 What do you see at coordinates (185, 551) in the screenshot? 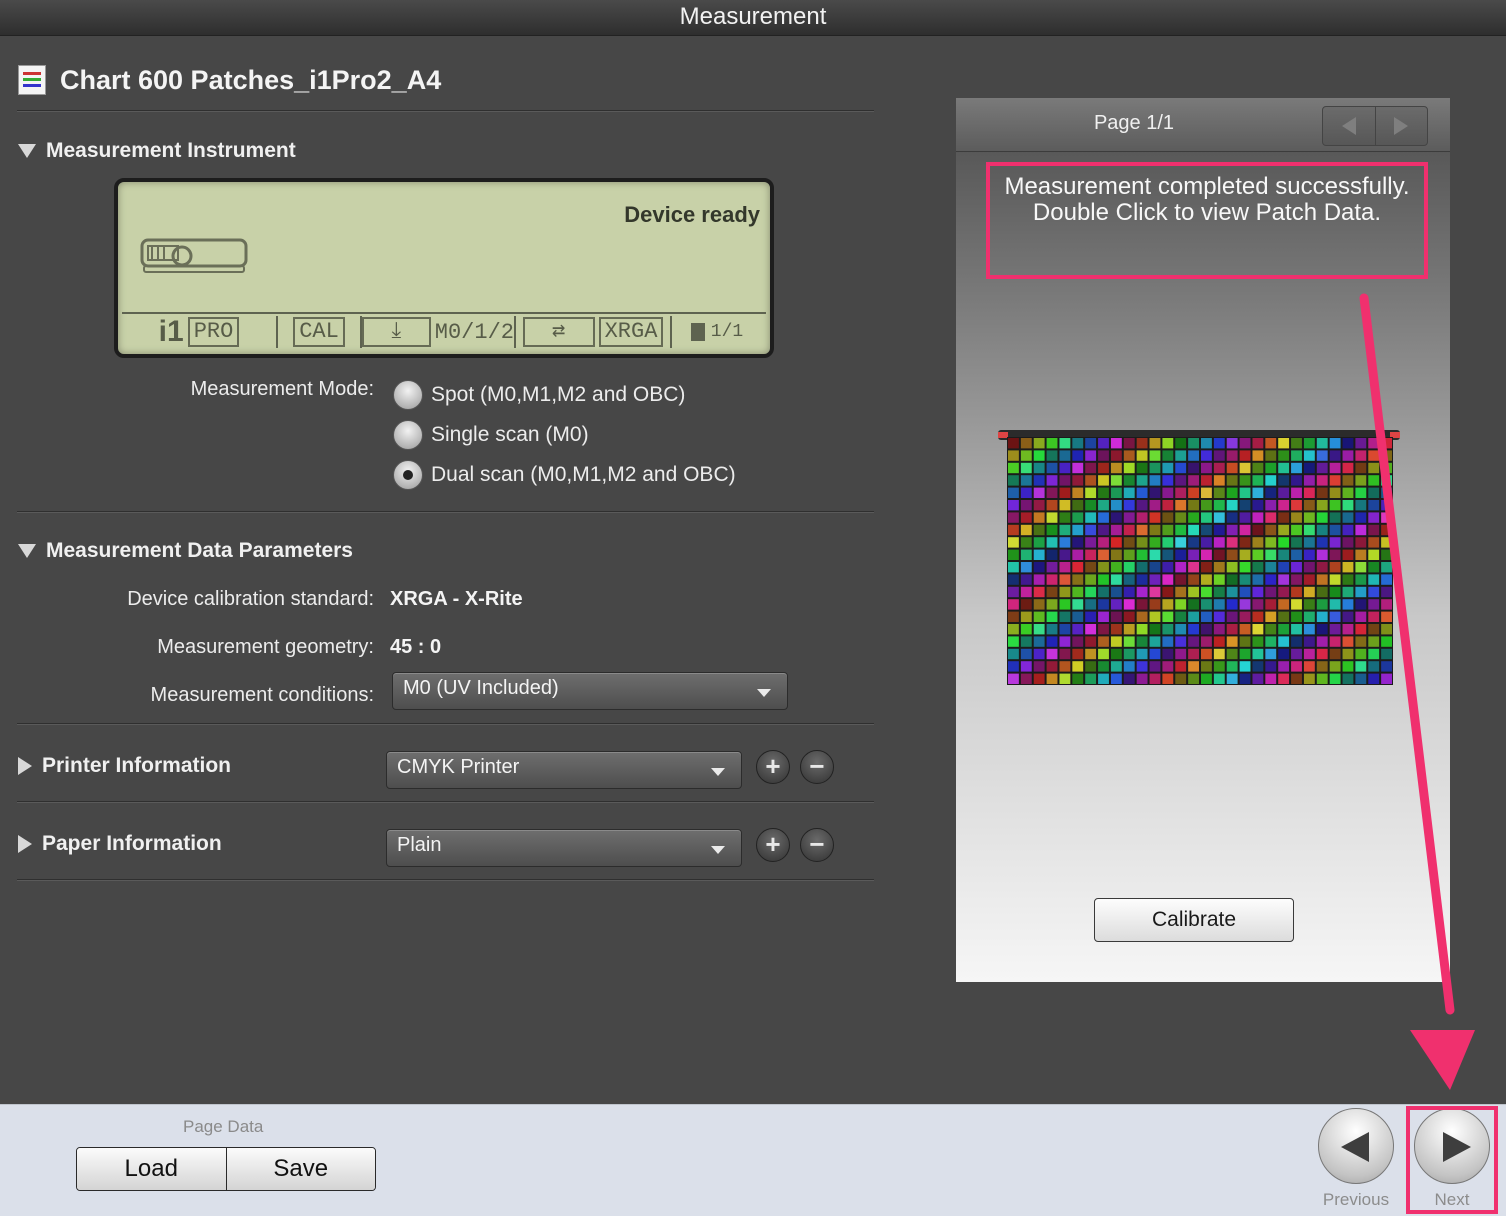
I see `section-measurement-data-parameters: Measurement Data Parameters` at bounding box center [185, 551].